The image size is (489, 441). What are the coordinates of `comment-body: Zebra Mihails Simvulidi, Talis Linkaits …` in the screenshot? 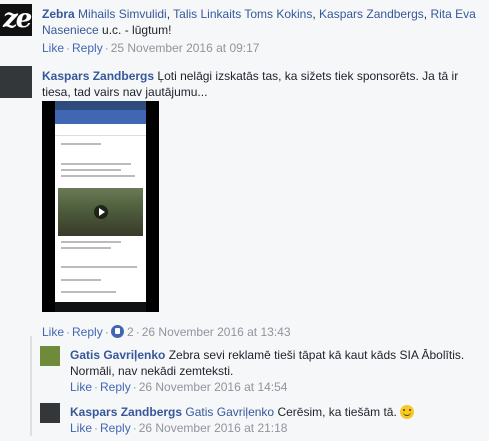 It's located at (259, 22).